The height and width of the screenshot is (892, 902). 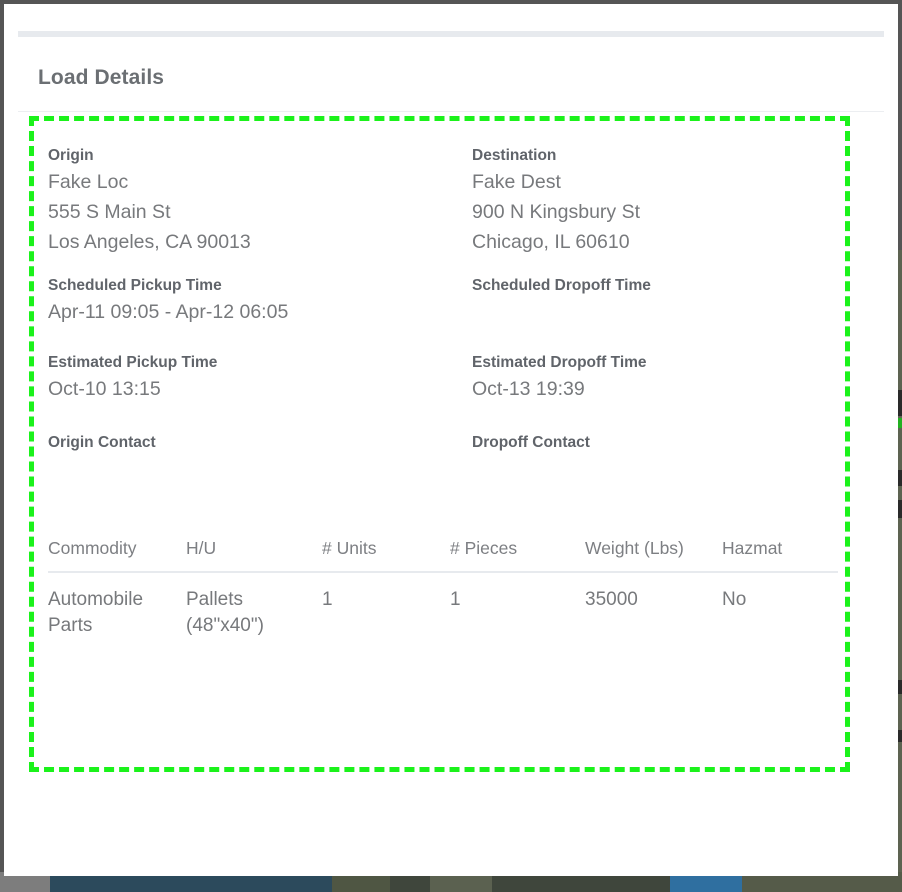 What do you see at coordinates (531, 442) in the screenshot?
I see `dropoff-contact-label: Dropoff Contact` at bounding box center [531, 442].